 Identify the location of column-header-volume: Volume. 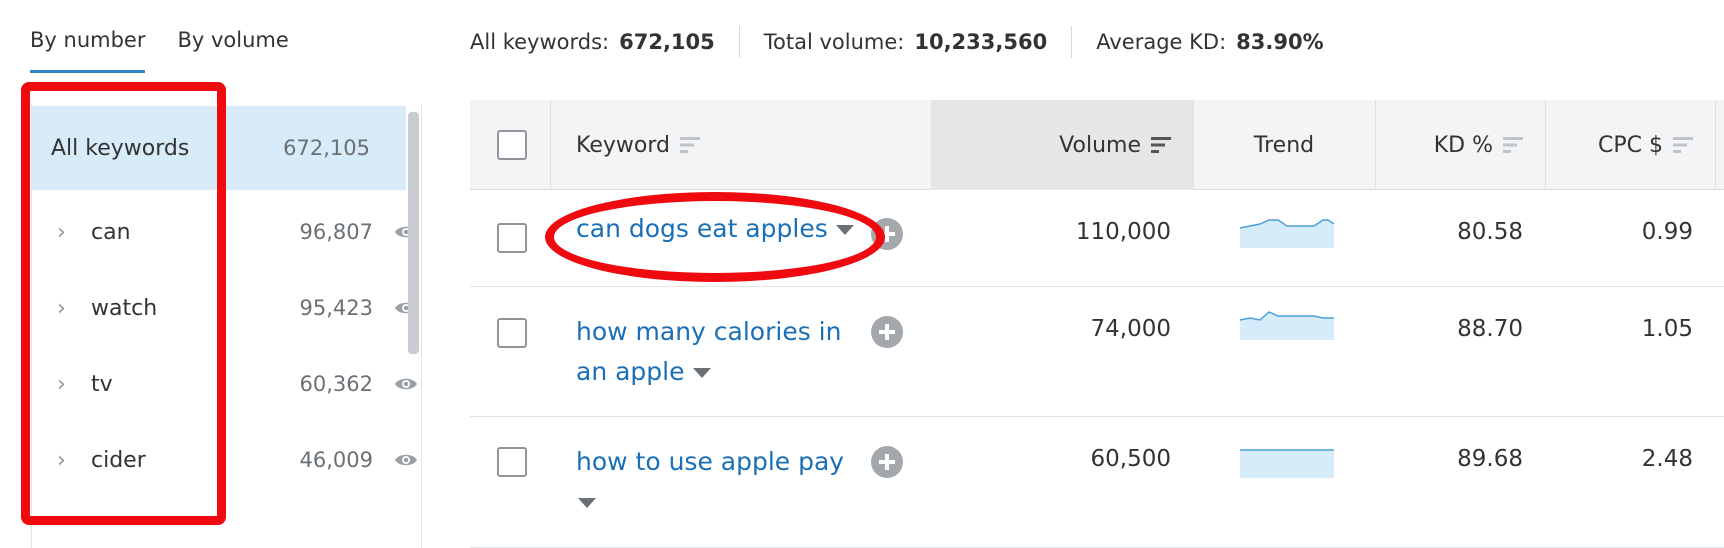
(1062, 145).